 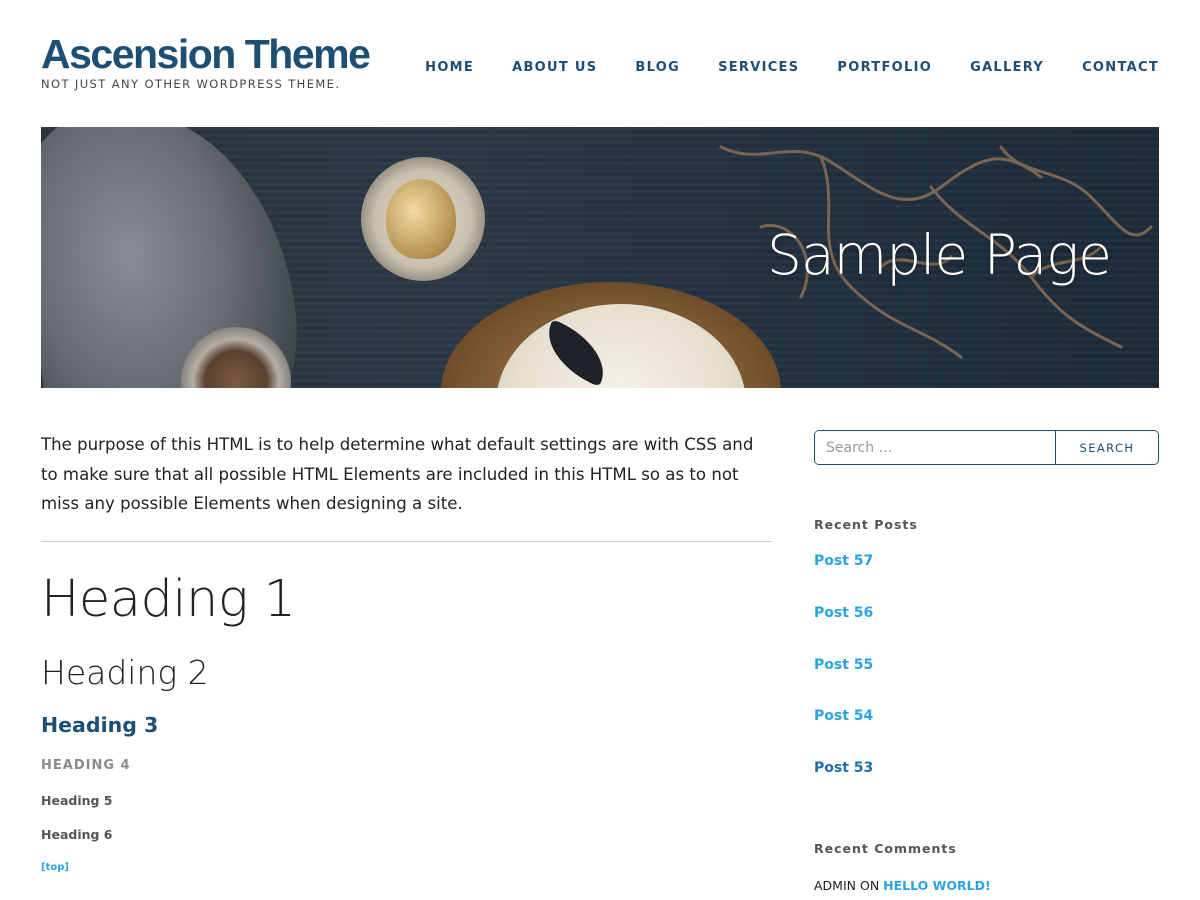 What do you see at coordinates (986, 783) in the screenshot?
I see `list-item: Post 53` at bounding box center [986, 783].